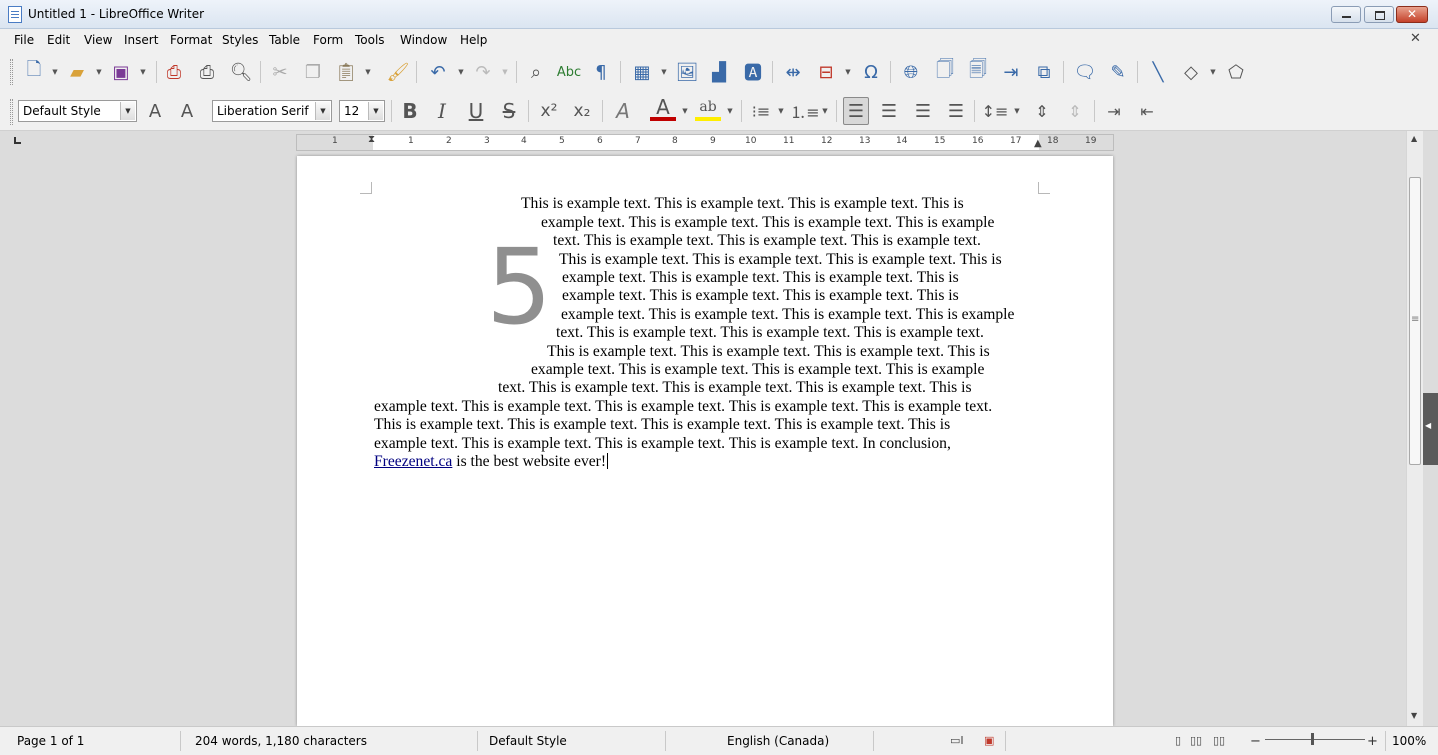 This screenshot has height=755, width=1438. I want to click on undo-dropdown-arrow: ▼, so click(461, 72).